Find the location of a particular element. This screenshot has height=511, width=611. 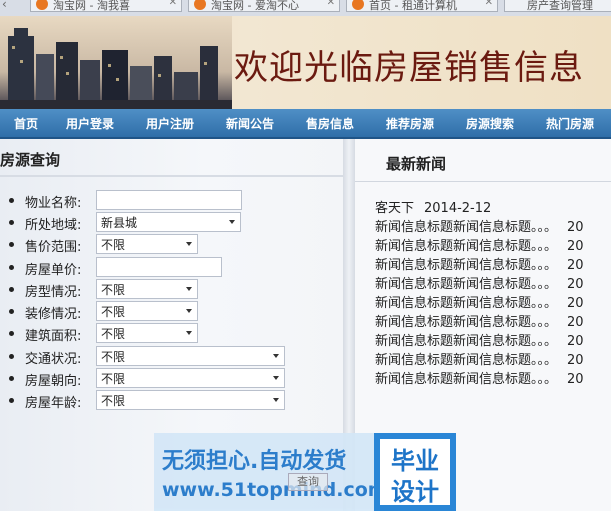

search-panel-heading: 房源查询 is located at coordinates (30, 160).